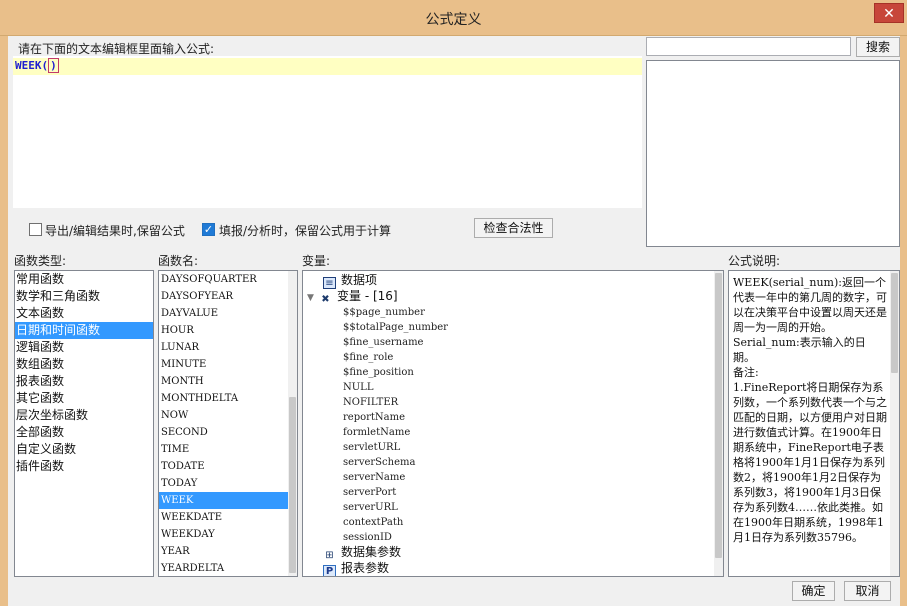 The image size is (907, 606). Describe the element at coordinates (369, 492) in the screenshot. I see `variable-item: serverPort` at that location.